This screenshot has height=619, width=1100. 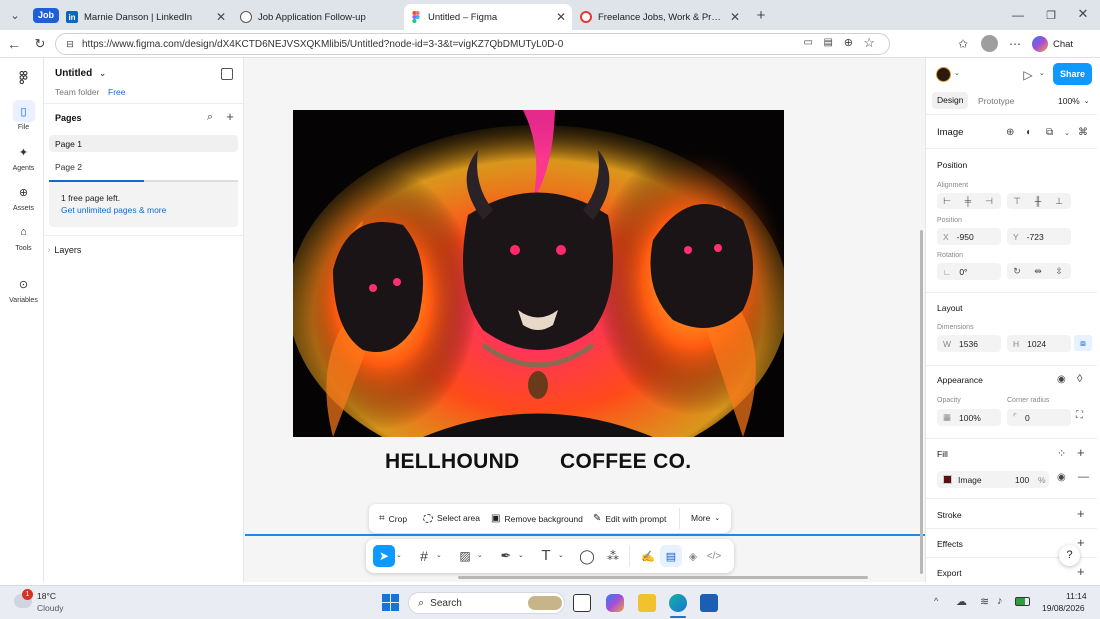 I want to click on pen-tool-icon: ✒, so click(x=506, y=556).